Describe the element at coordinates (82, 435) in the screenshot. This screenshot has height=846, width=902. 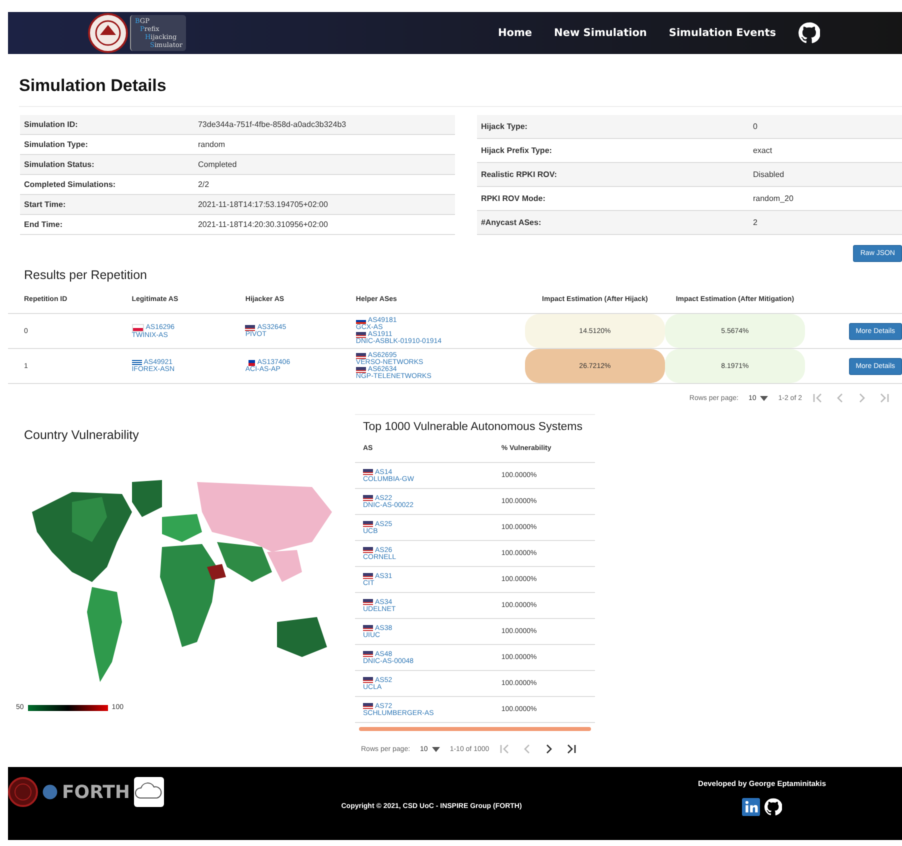
I see `section-title: Country Vulnerability` at that location.